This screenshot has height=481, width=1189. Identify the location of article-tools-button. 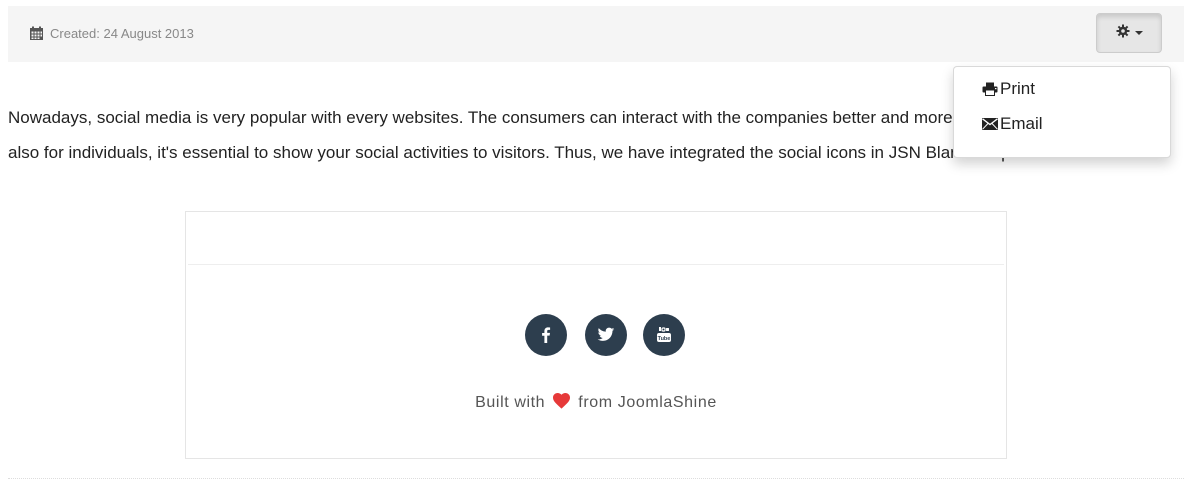
(1129, 33).